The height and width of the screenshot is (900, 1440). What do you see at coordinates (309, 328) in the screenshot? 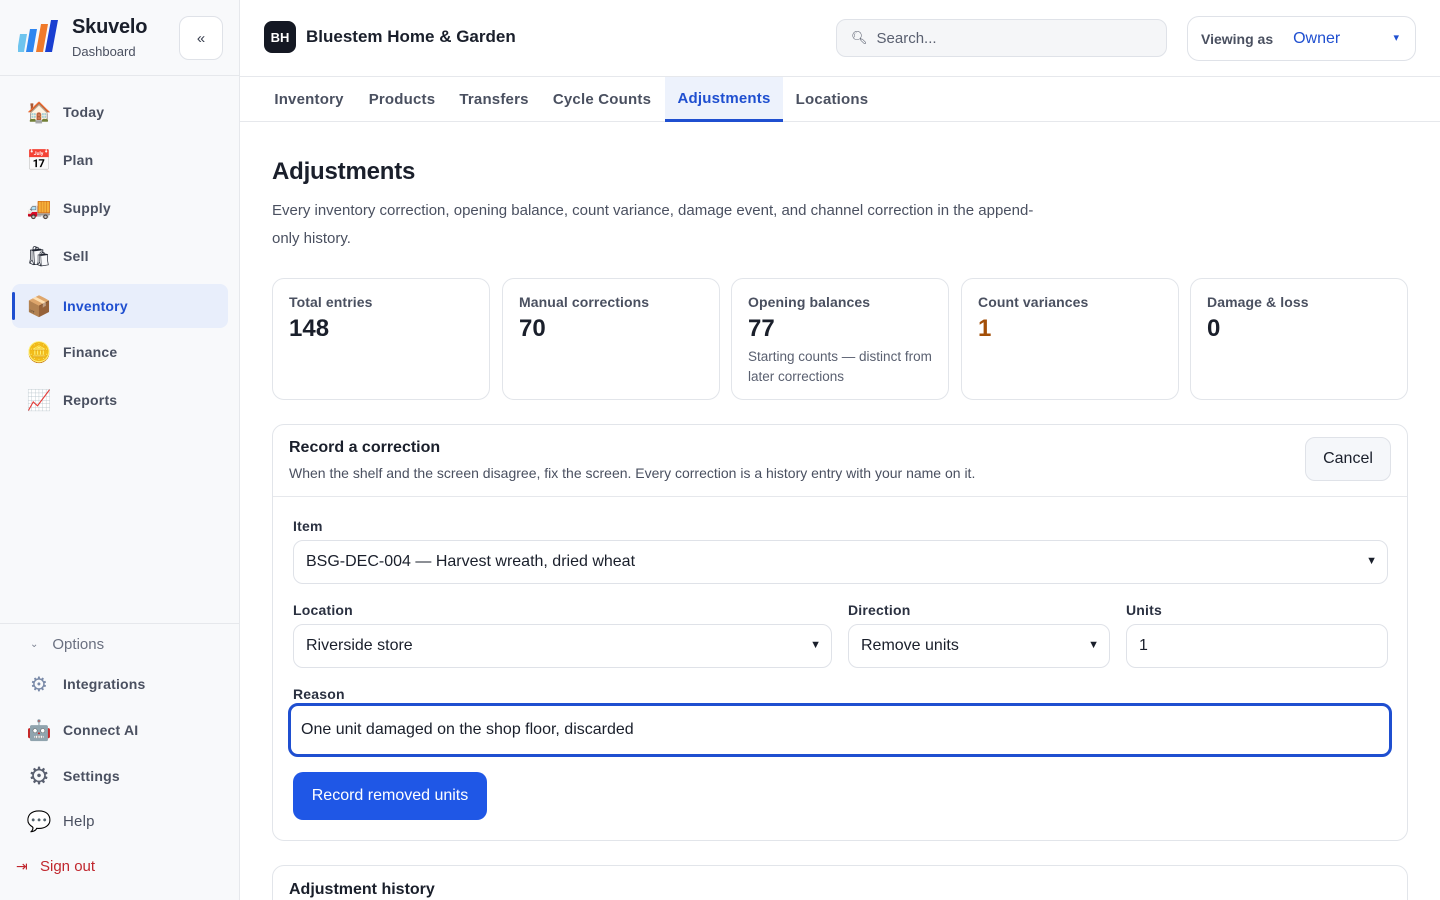
I see `stat-value: 148` at bounding box center [309, 328].